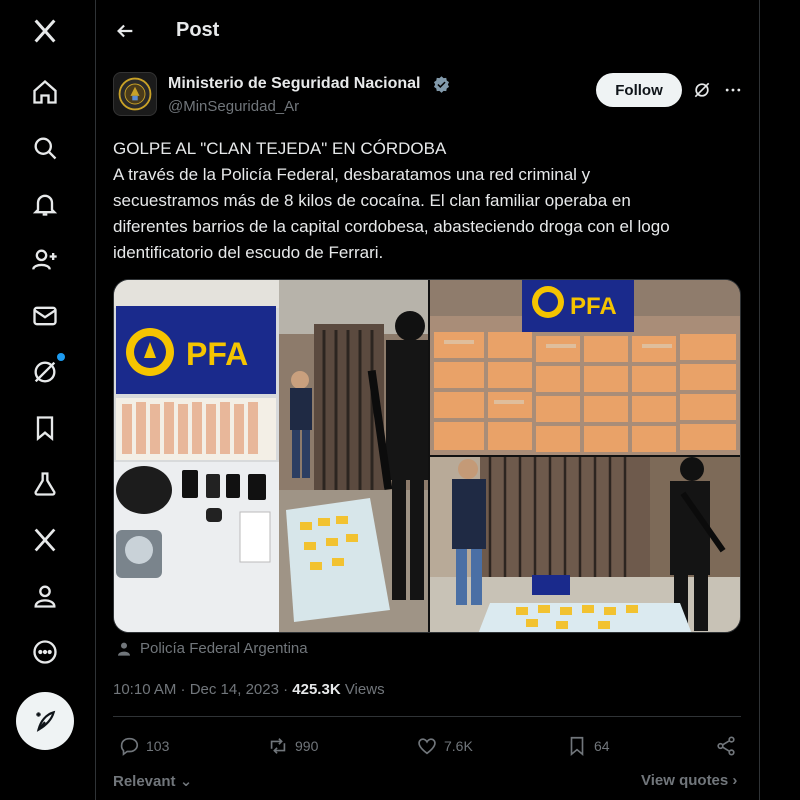  I want to click on media-photo-2: PFA, so click(585, 367).